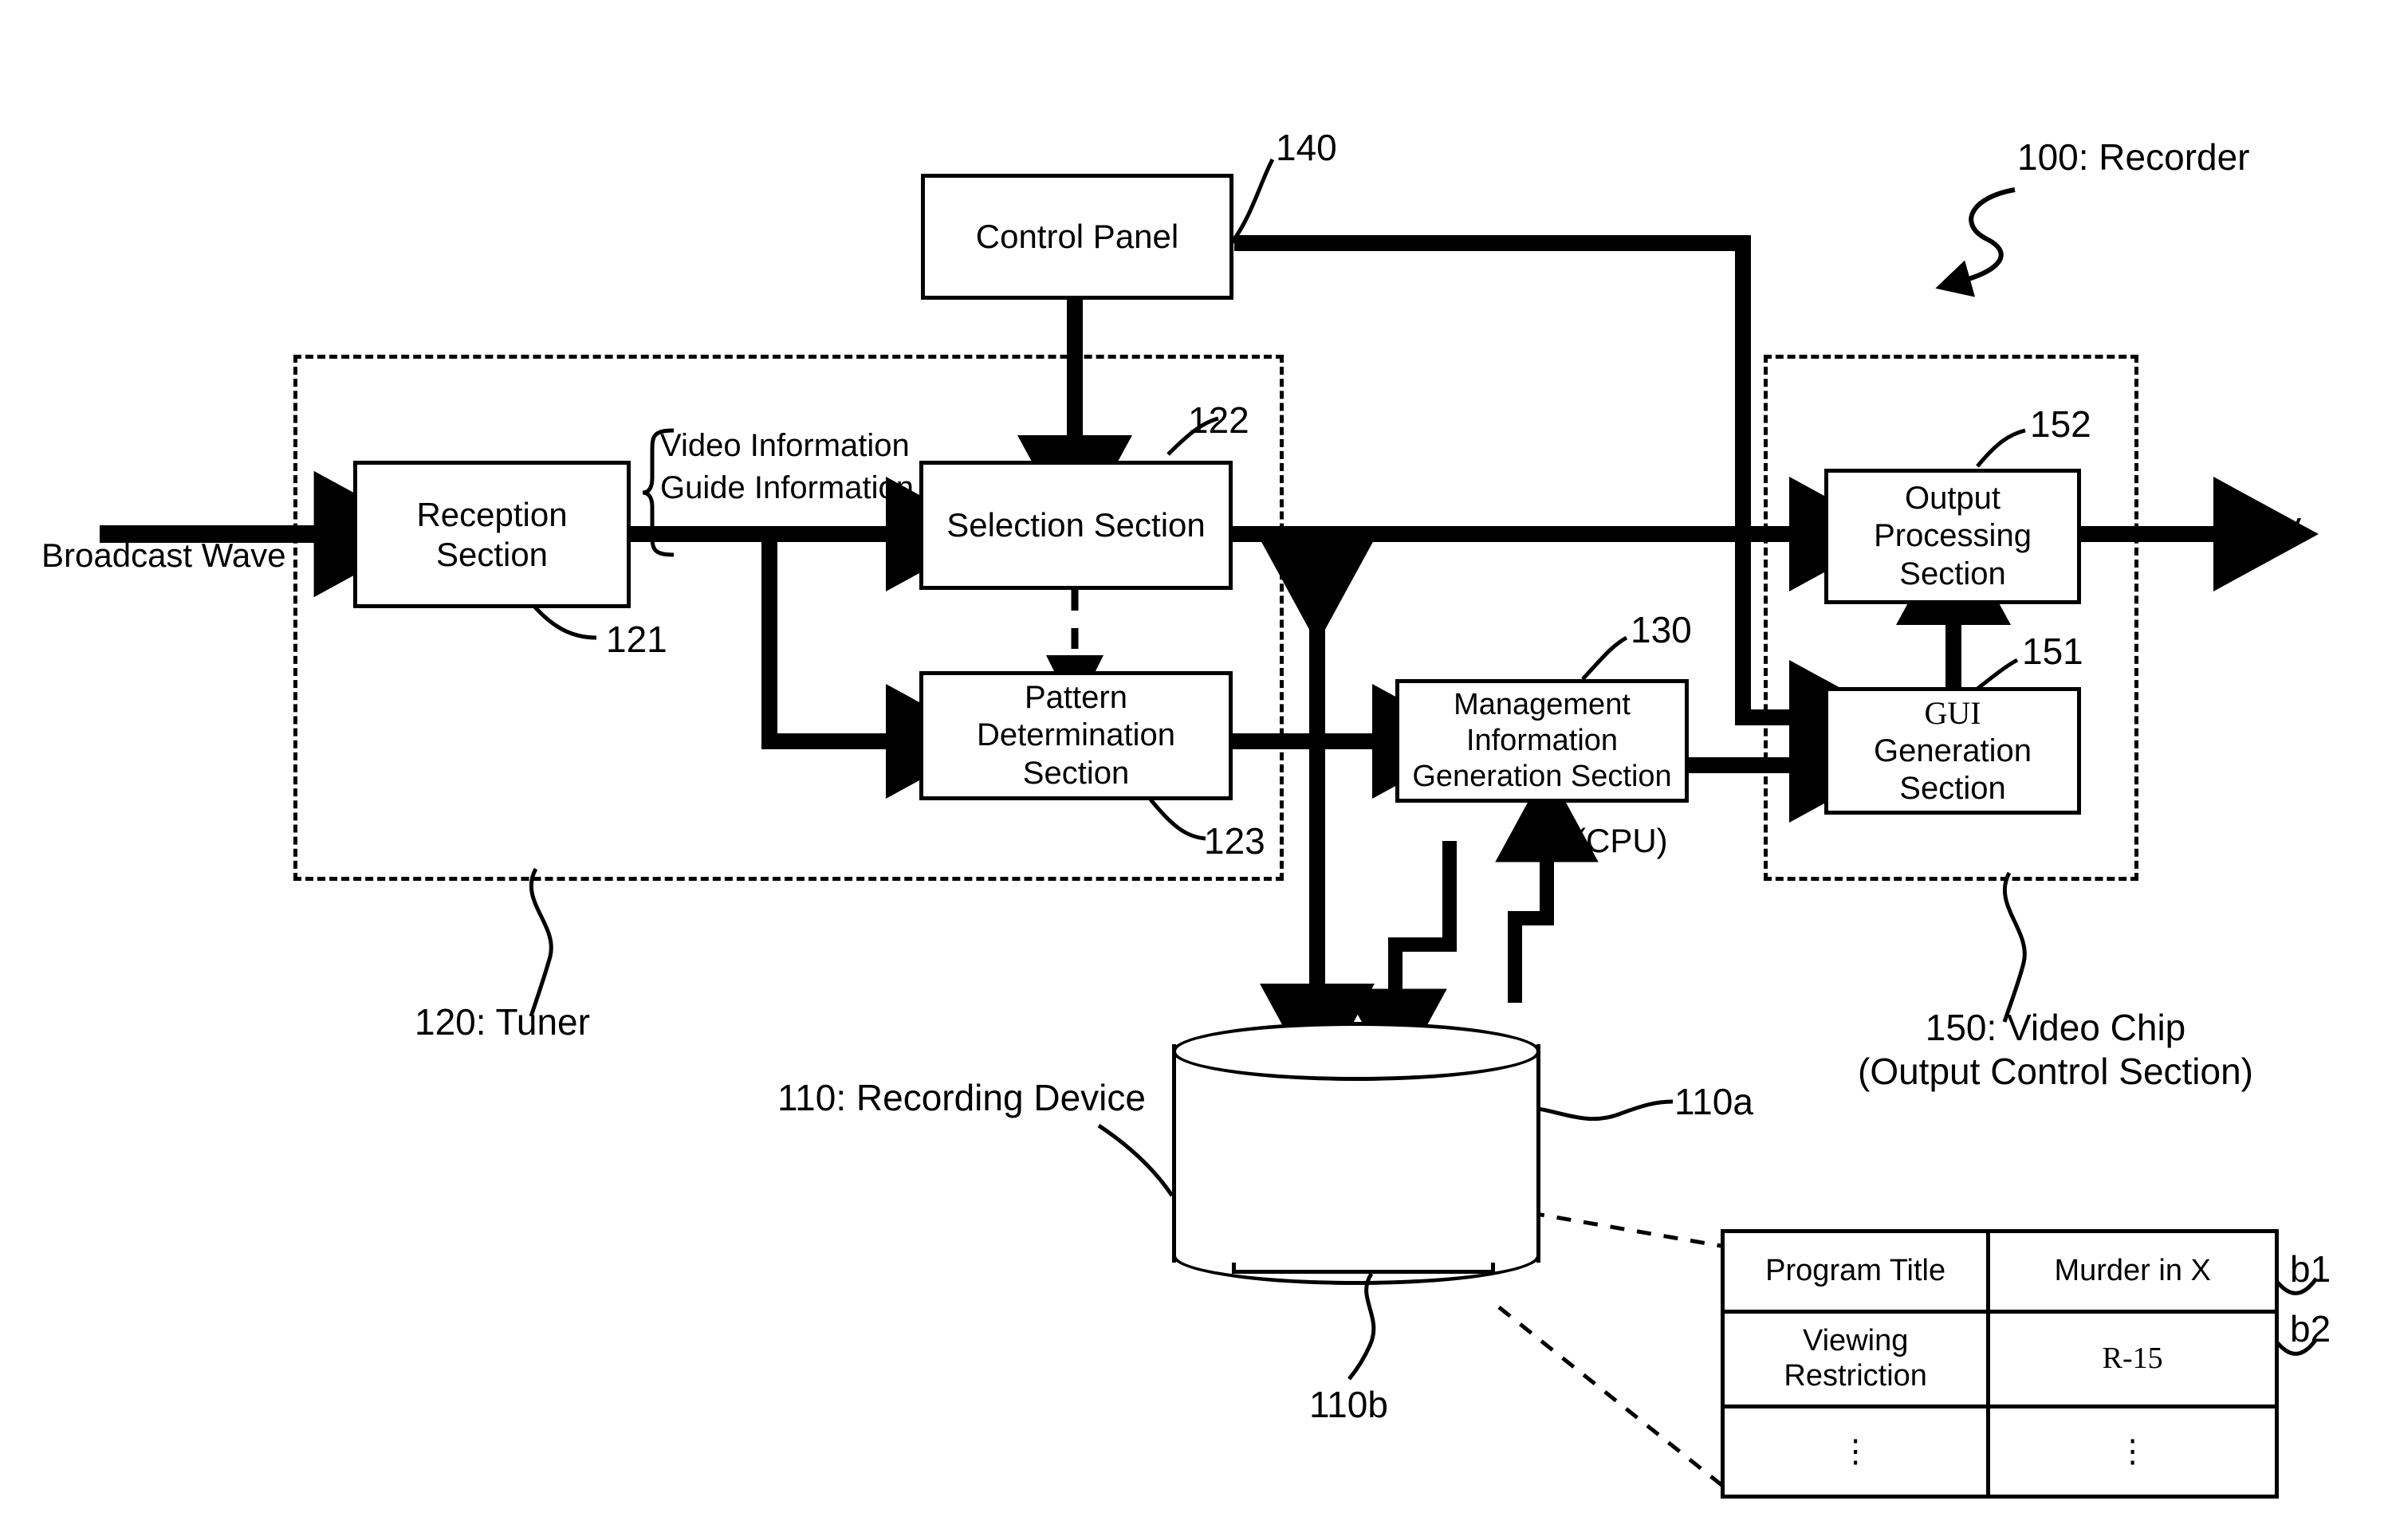  What do you see at coordinates (1855, 1451) in the screenshot?
I see `cell-ellipsis-key: ⋮` at bounding box center [1855, 1451].